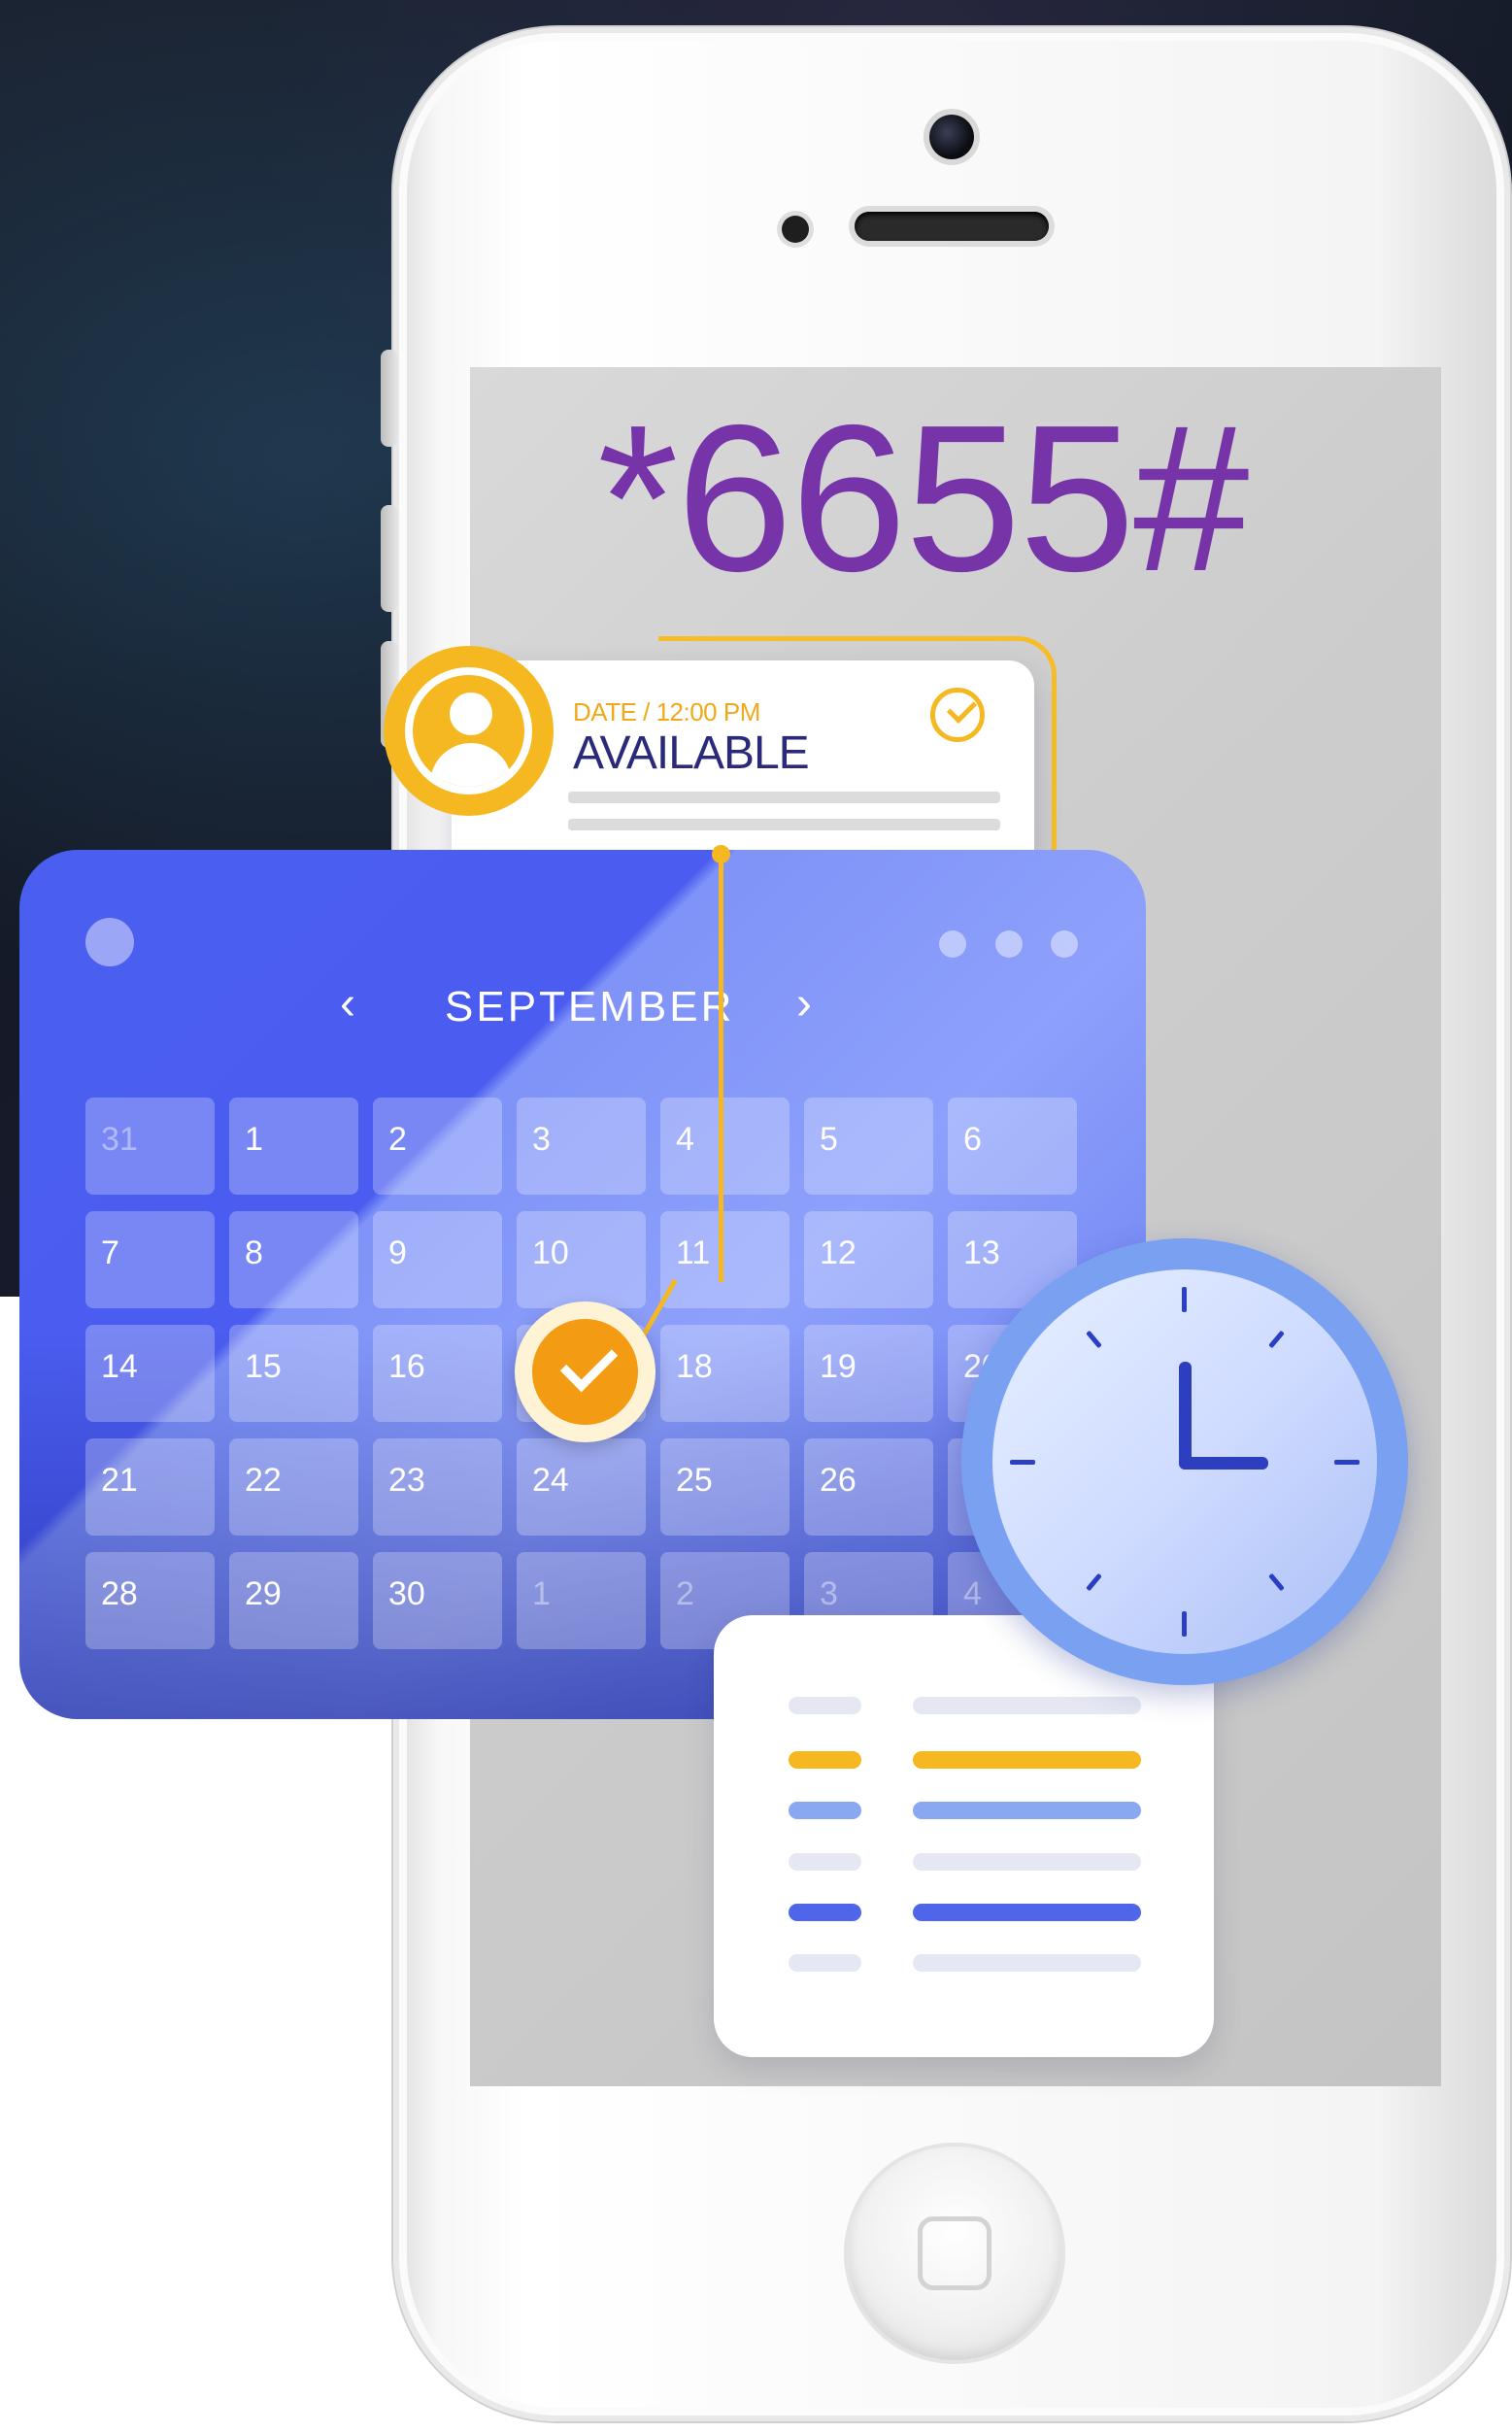  Describe the element at coordinates (550, 1480) in the screenshot. I see `calendar-day-number: 24` at that location.